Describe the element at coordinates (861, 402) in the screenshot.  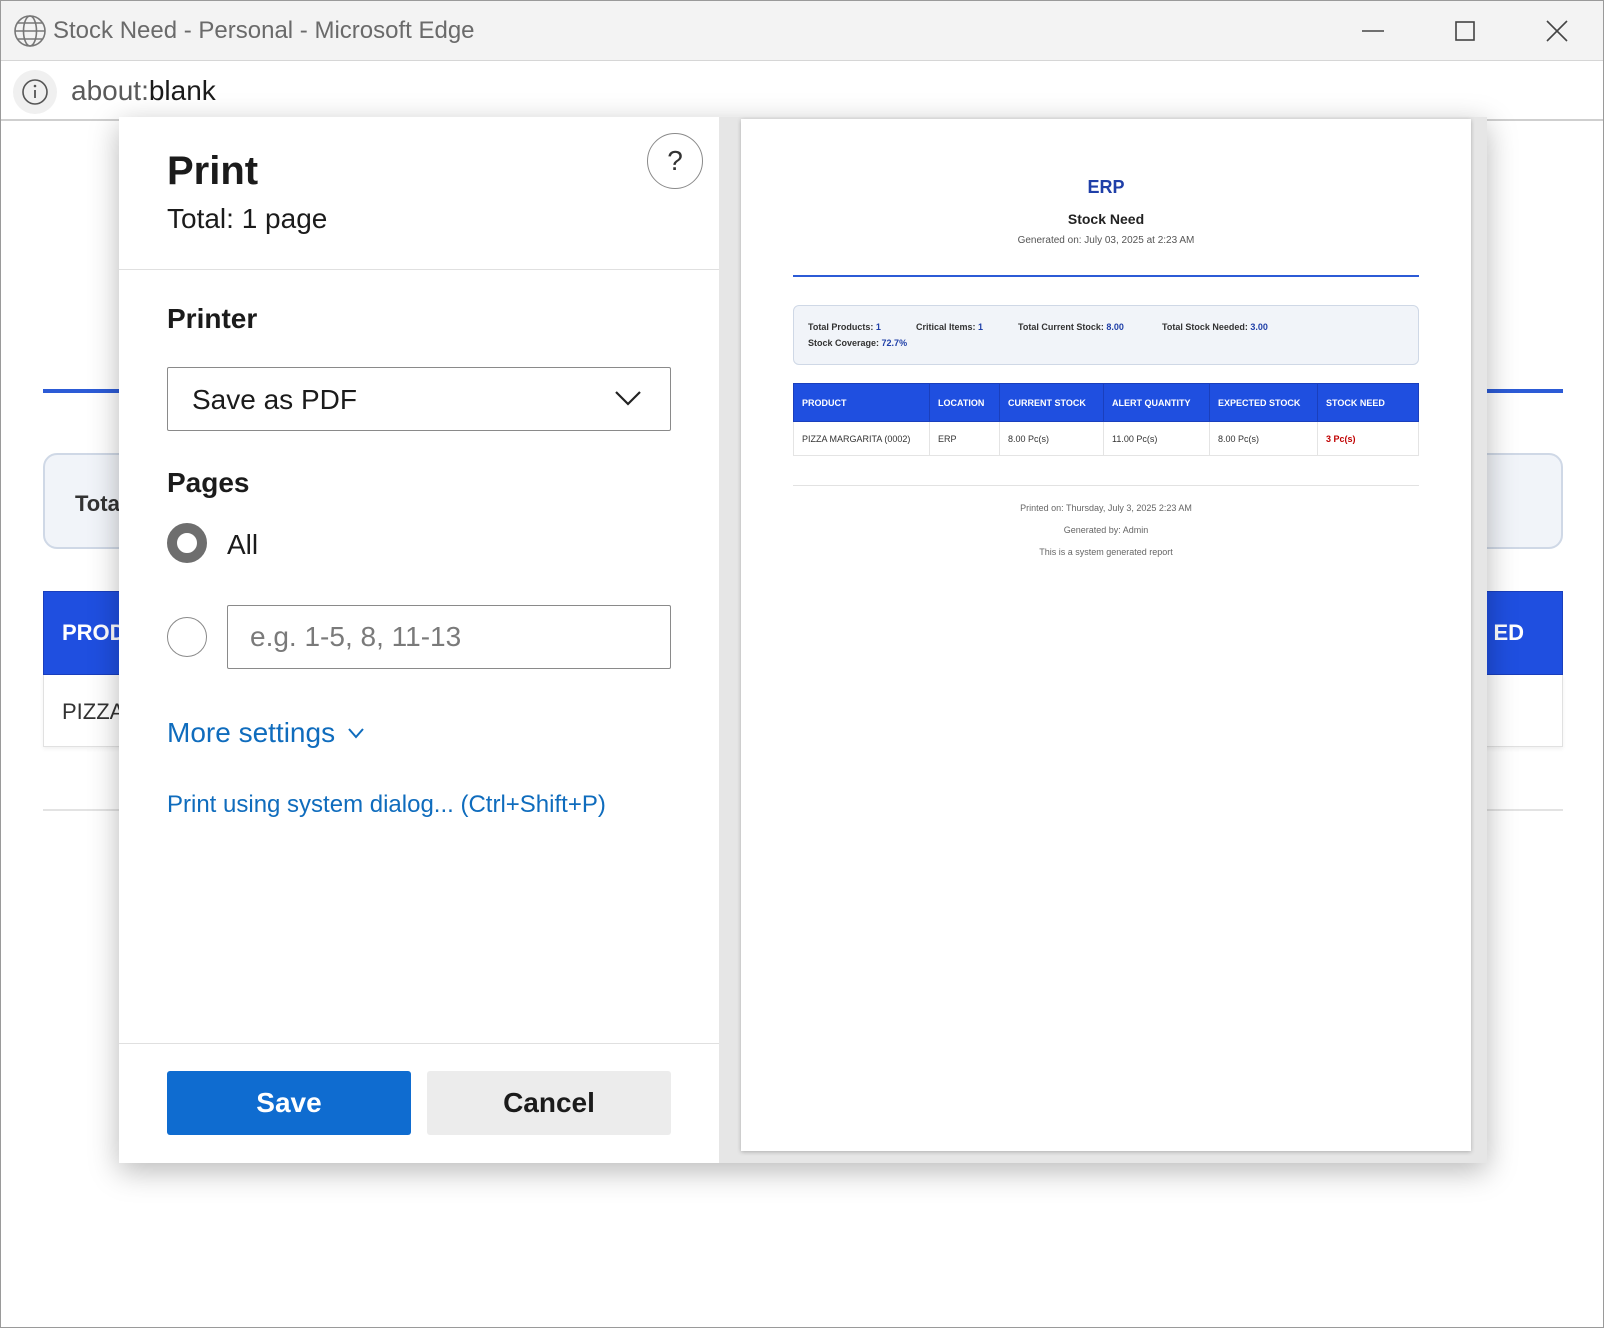
I see `table-header-cell: PRODUCT` at that location.